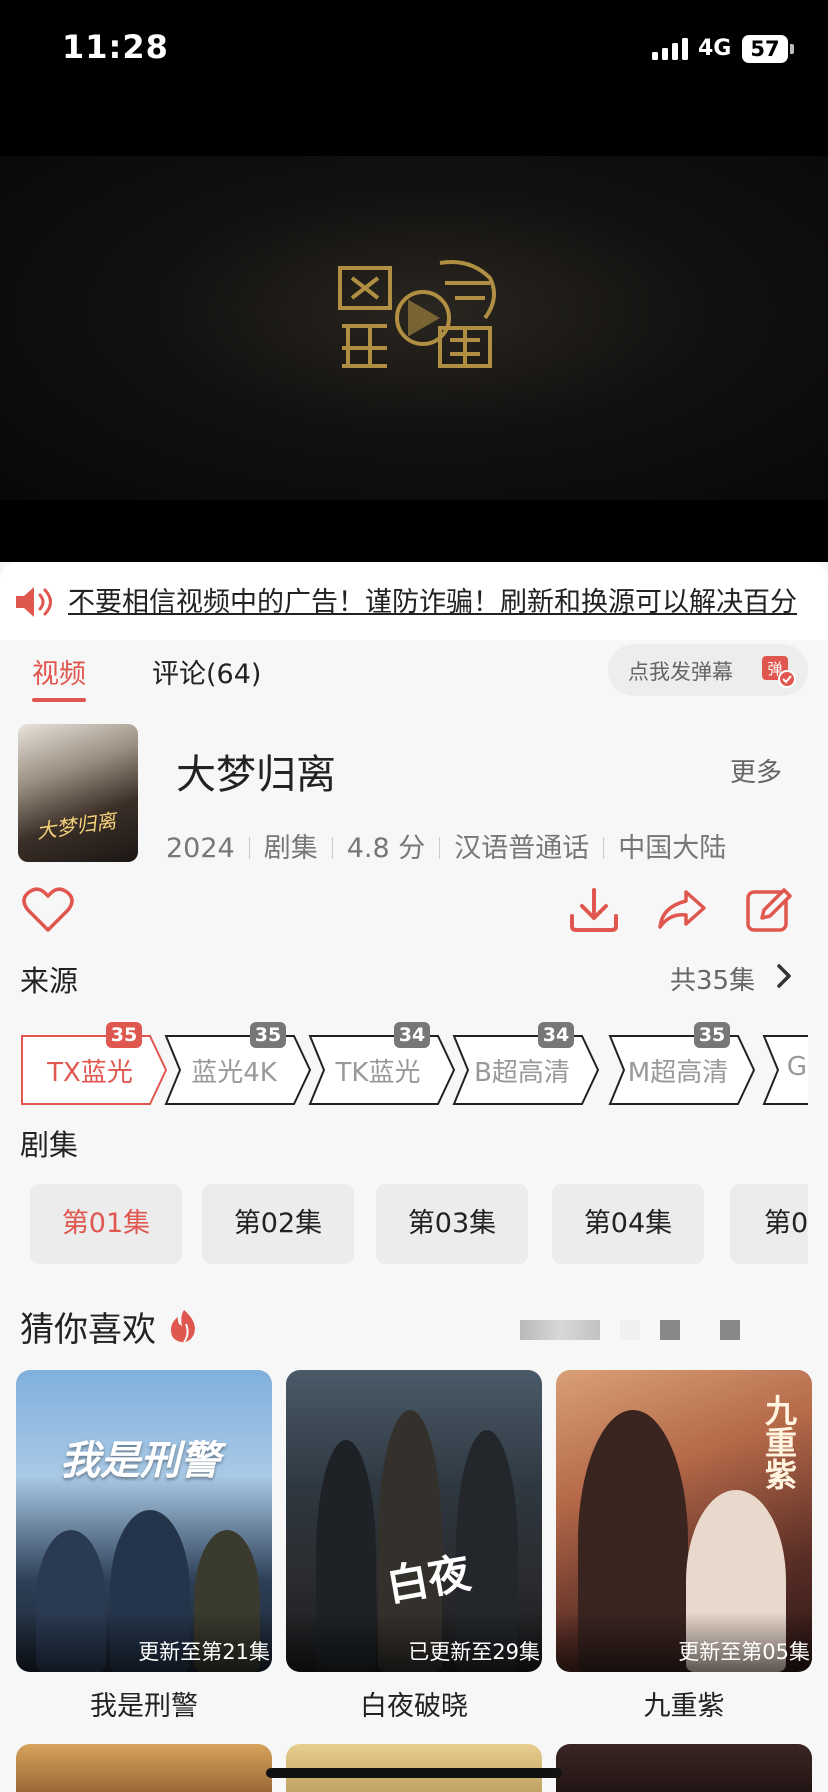  Describe the element at coordinates (59, 674) in the screenshot. I see `tab-video-label: 视频` at that location.